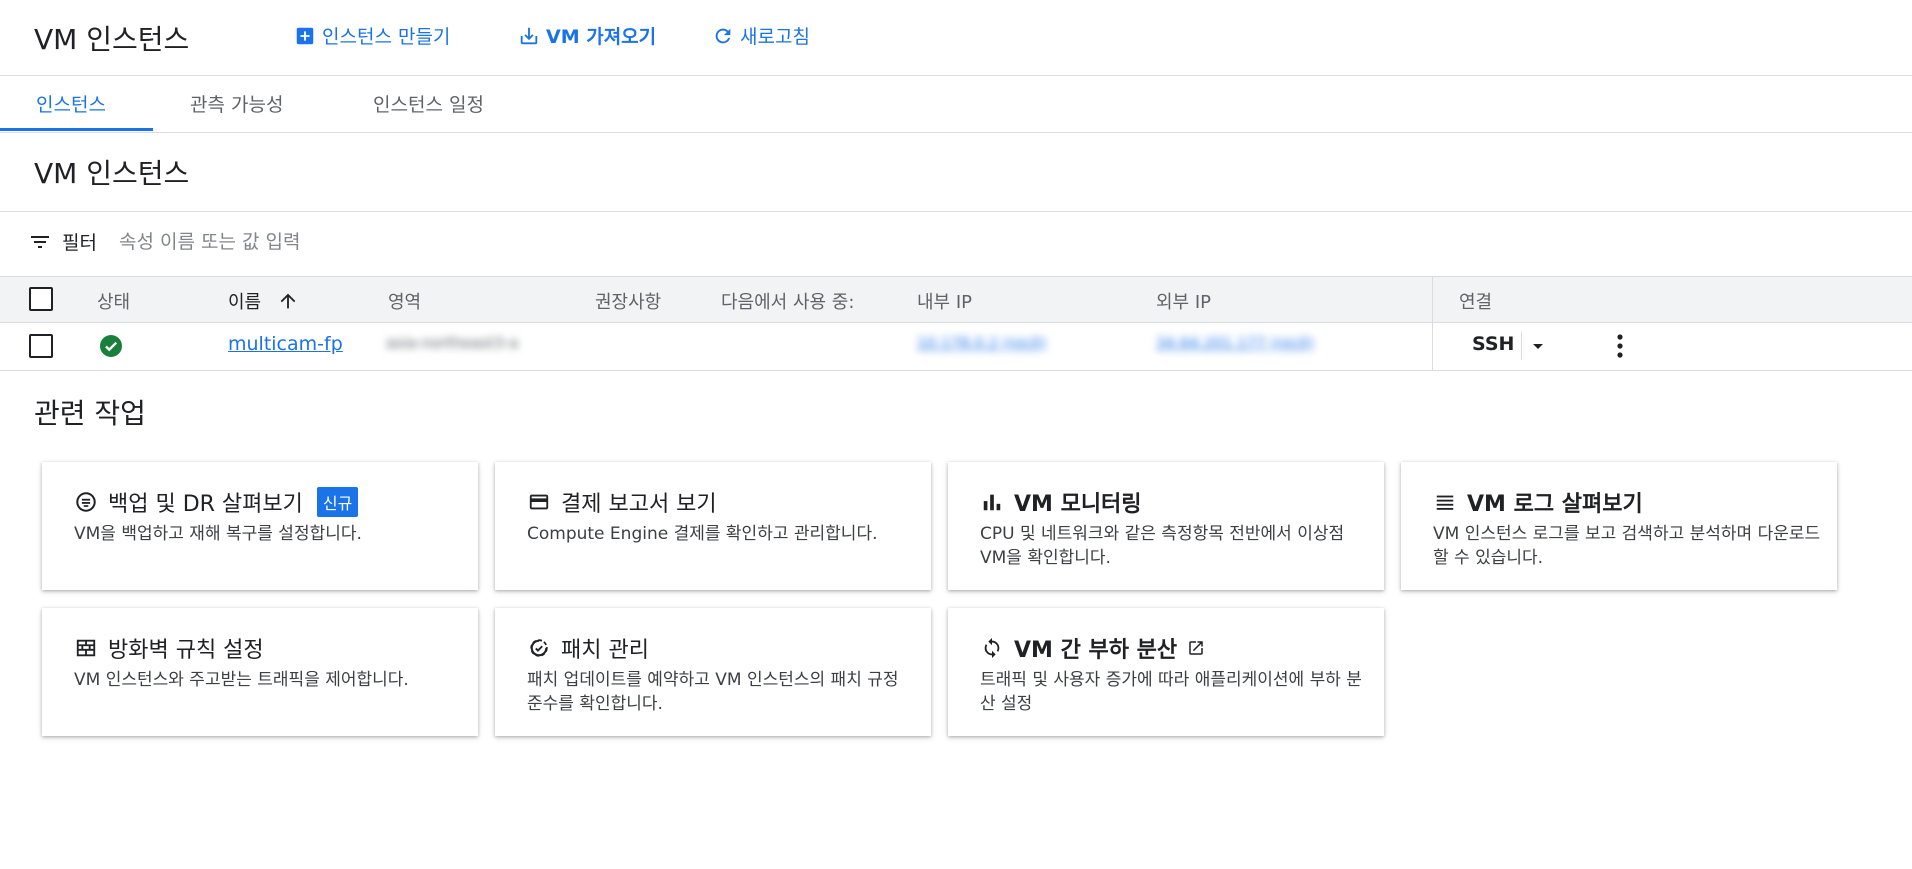  What do you see at coordinates (601, 37) in the screenshot?
I see `import-vm-label: VM 가져오기` at bounding box center [601, 37].